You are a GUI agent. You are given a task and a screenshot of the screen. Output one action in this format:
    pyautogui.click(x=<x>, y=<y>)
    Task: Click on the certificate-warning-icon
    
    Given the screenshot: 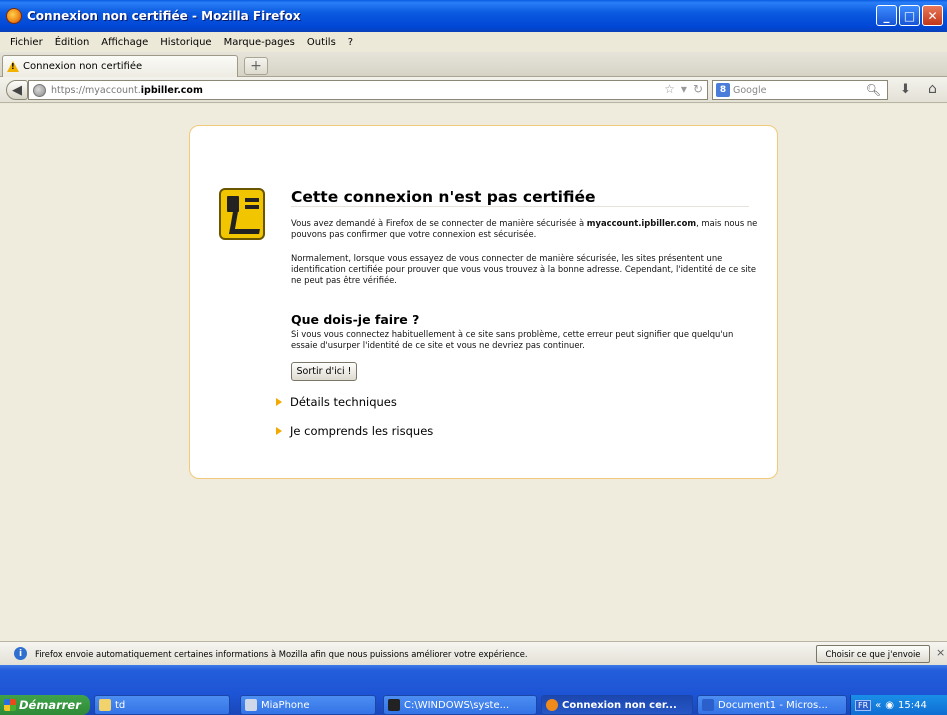 What is the action you would take?
    pyautogui.click(x=242, y=214)
    